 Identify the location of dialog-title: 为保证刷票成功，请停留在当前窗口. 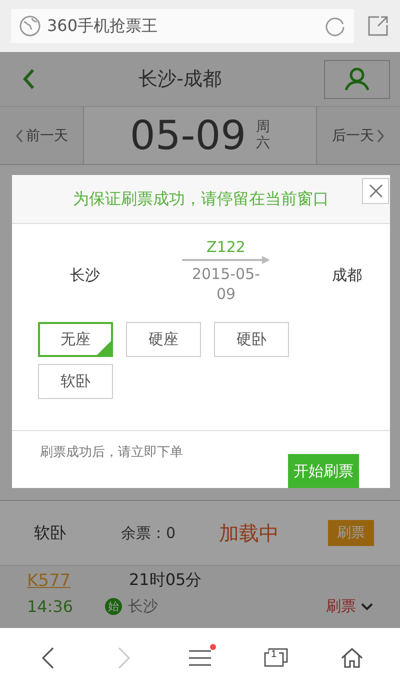
(201, 199).